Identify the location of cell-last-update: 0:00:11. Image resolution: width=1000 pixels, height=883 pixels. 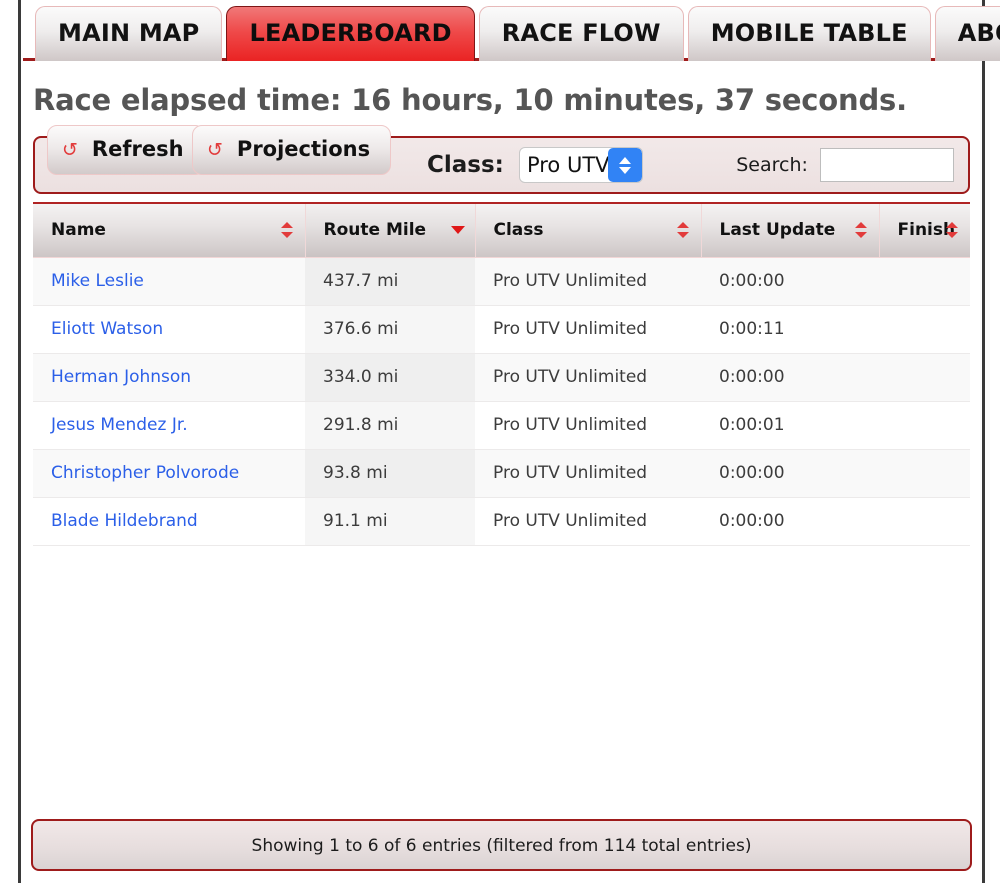
(790, 329).